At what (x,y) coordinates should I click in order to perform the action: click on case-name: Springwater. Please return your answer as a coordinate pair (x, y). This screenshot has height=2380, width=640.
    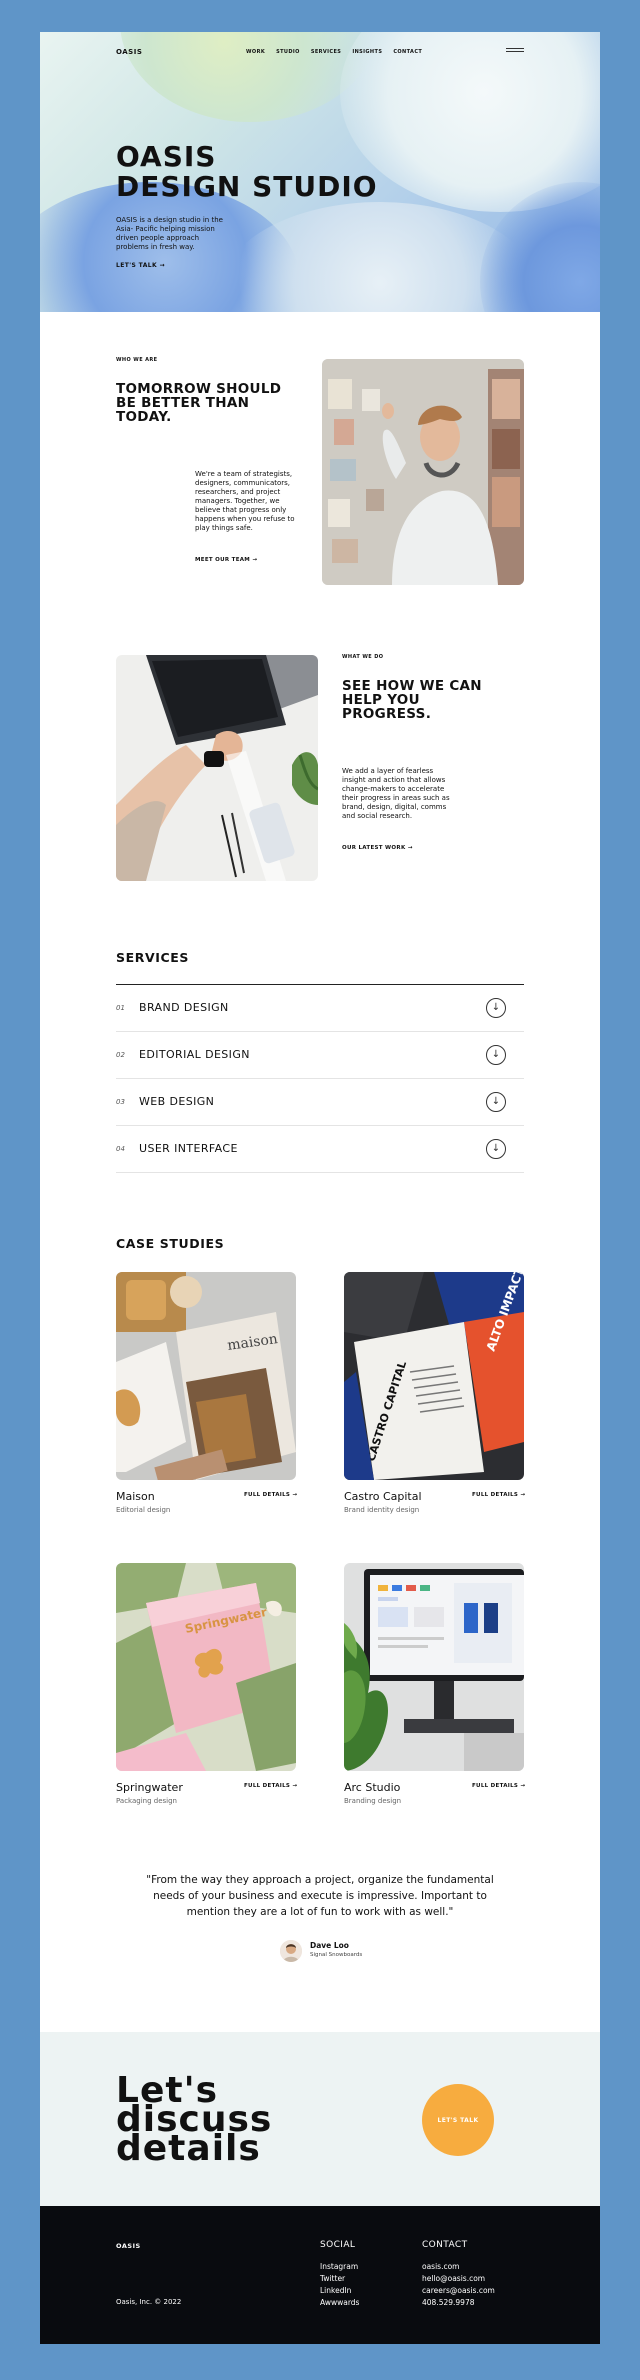
    Looking at the image, I should click on (149, 1787).